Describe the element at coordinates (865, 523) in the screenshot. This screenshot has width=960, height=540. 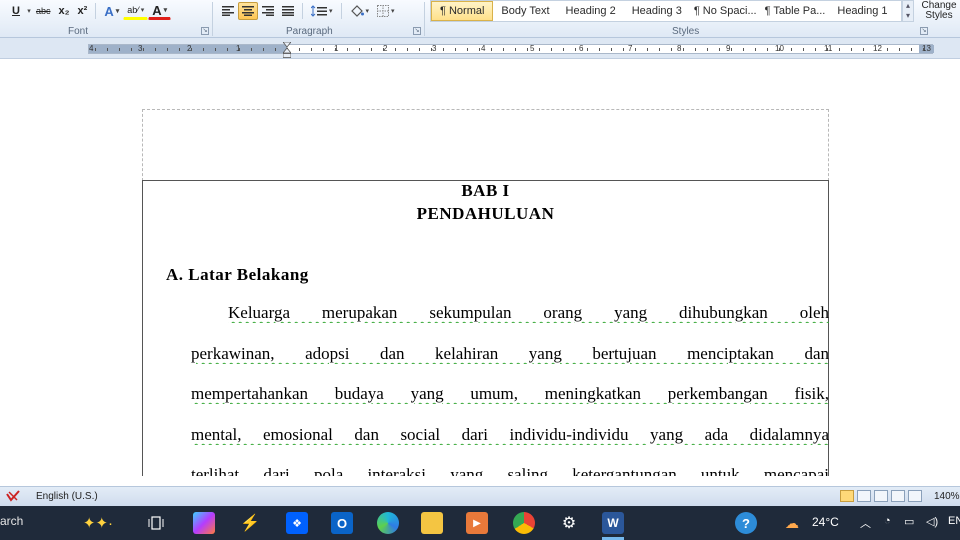
I see `show-hidden-icons-icon: ︿` at that location.